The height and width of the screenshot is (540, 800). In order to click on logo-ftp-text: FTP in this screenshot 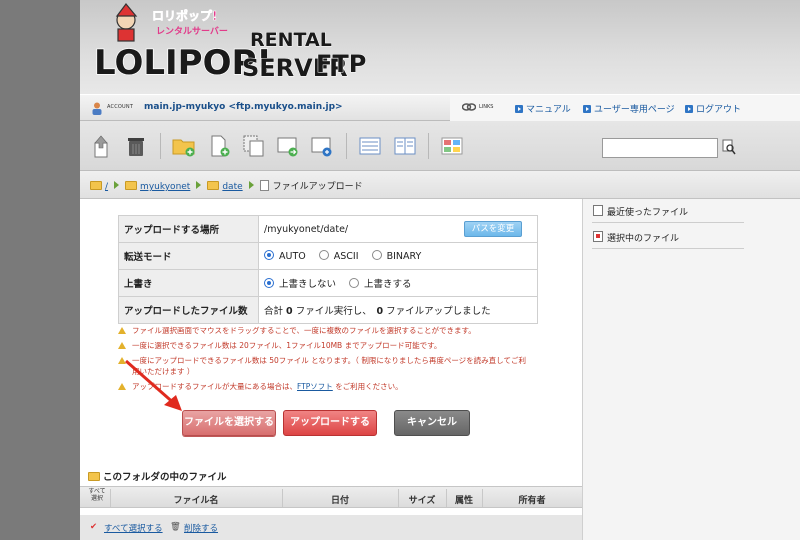, I will do `click(341, 64)`.